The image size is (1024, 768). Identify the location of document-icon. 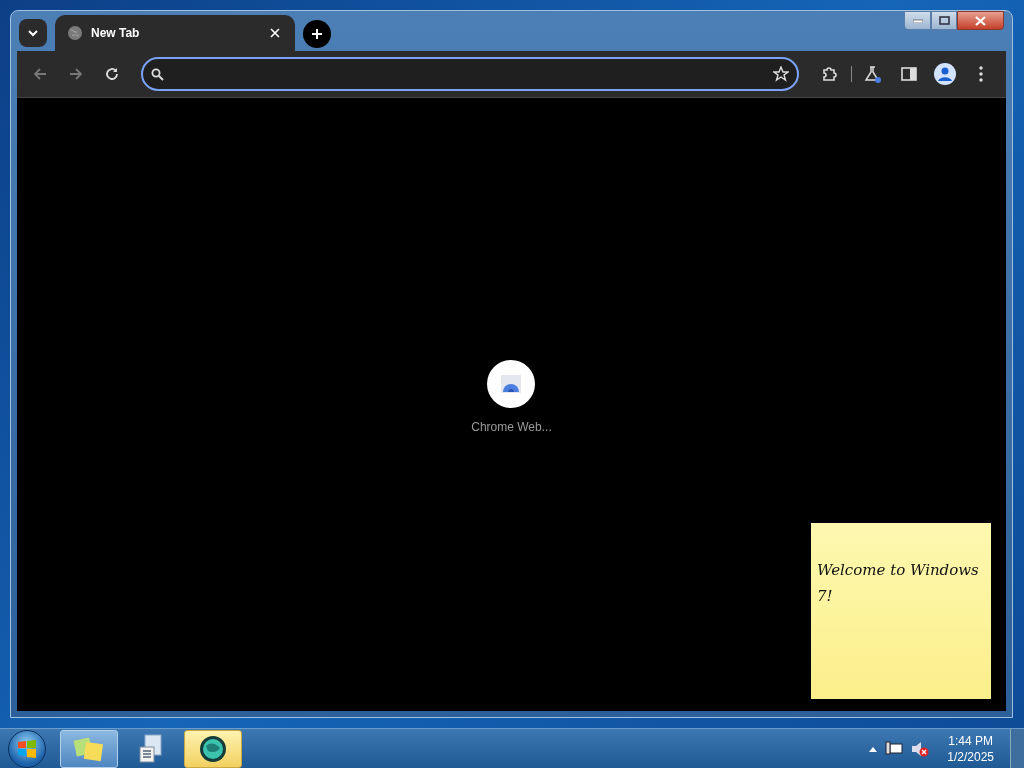
(151, 748).